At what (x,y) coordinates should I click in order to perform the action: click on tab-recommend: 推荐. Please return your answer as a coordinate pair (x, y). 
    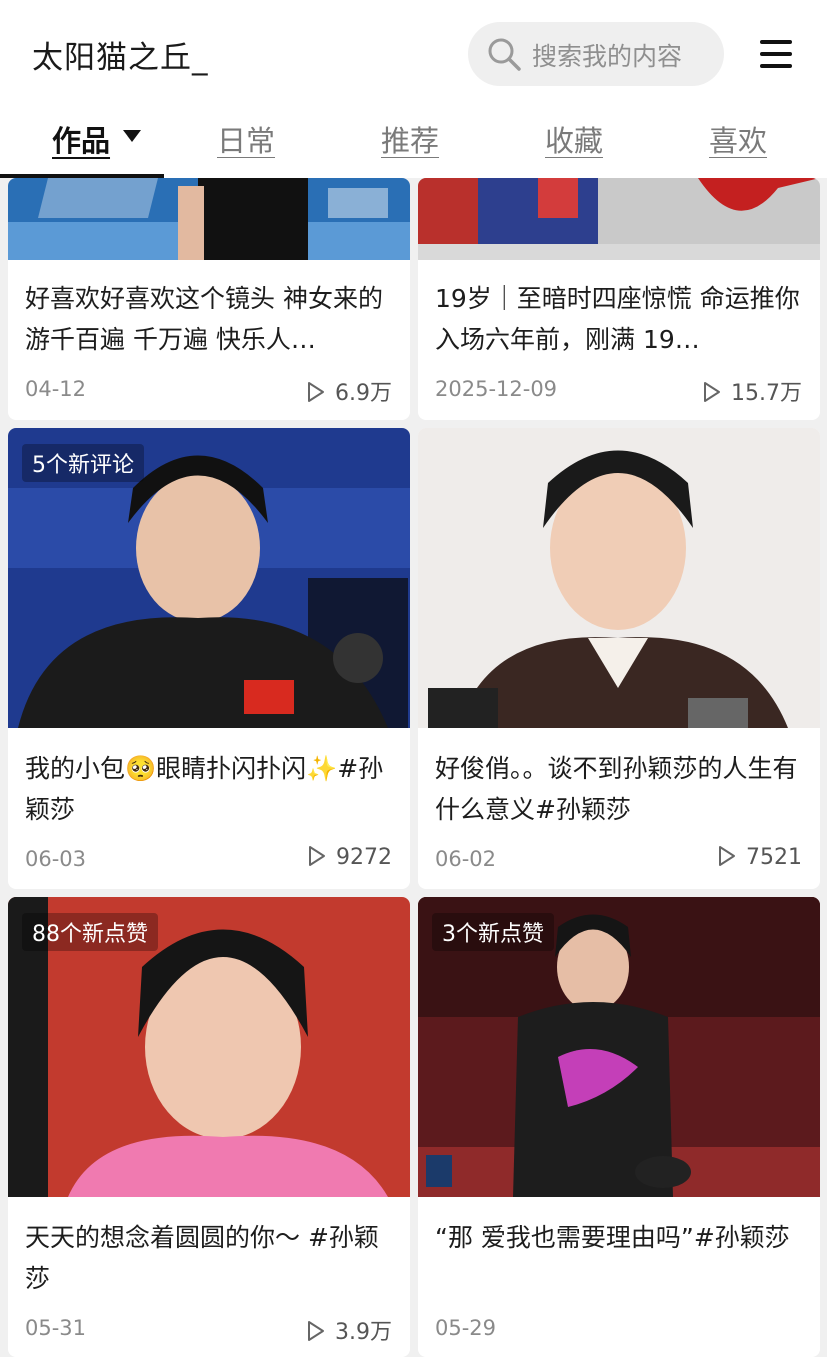
    Looking at the image, I should click on (410, 139).